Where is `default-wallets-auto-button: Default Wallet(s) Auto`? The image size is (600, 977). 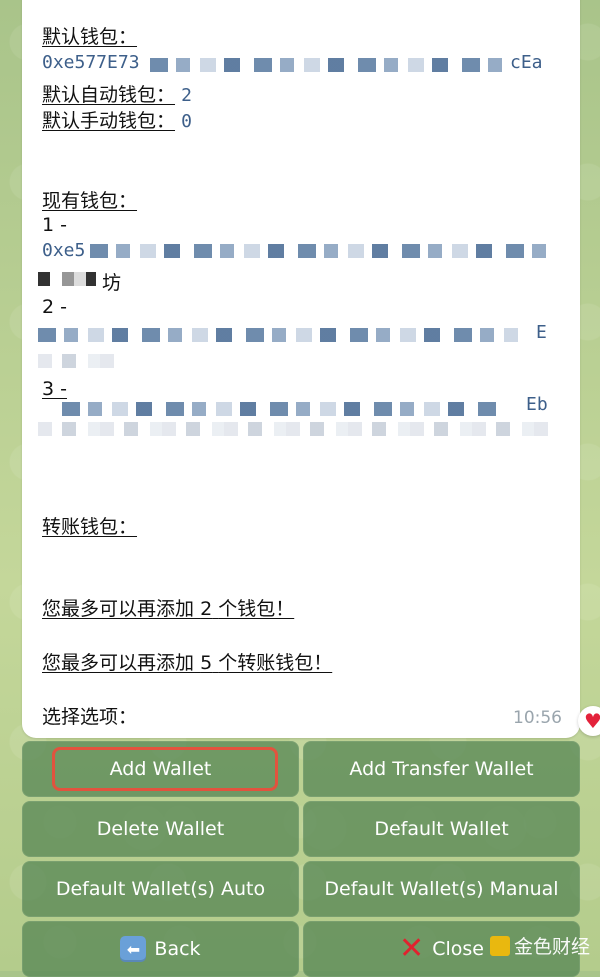
default-wallets-auto-button: Default Wallet(s) Auto is located at coordinates (160, 889).